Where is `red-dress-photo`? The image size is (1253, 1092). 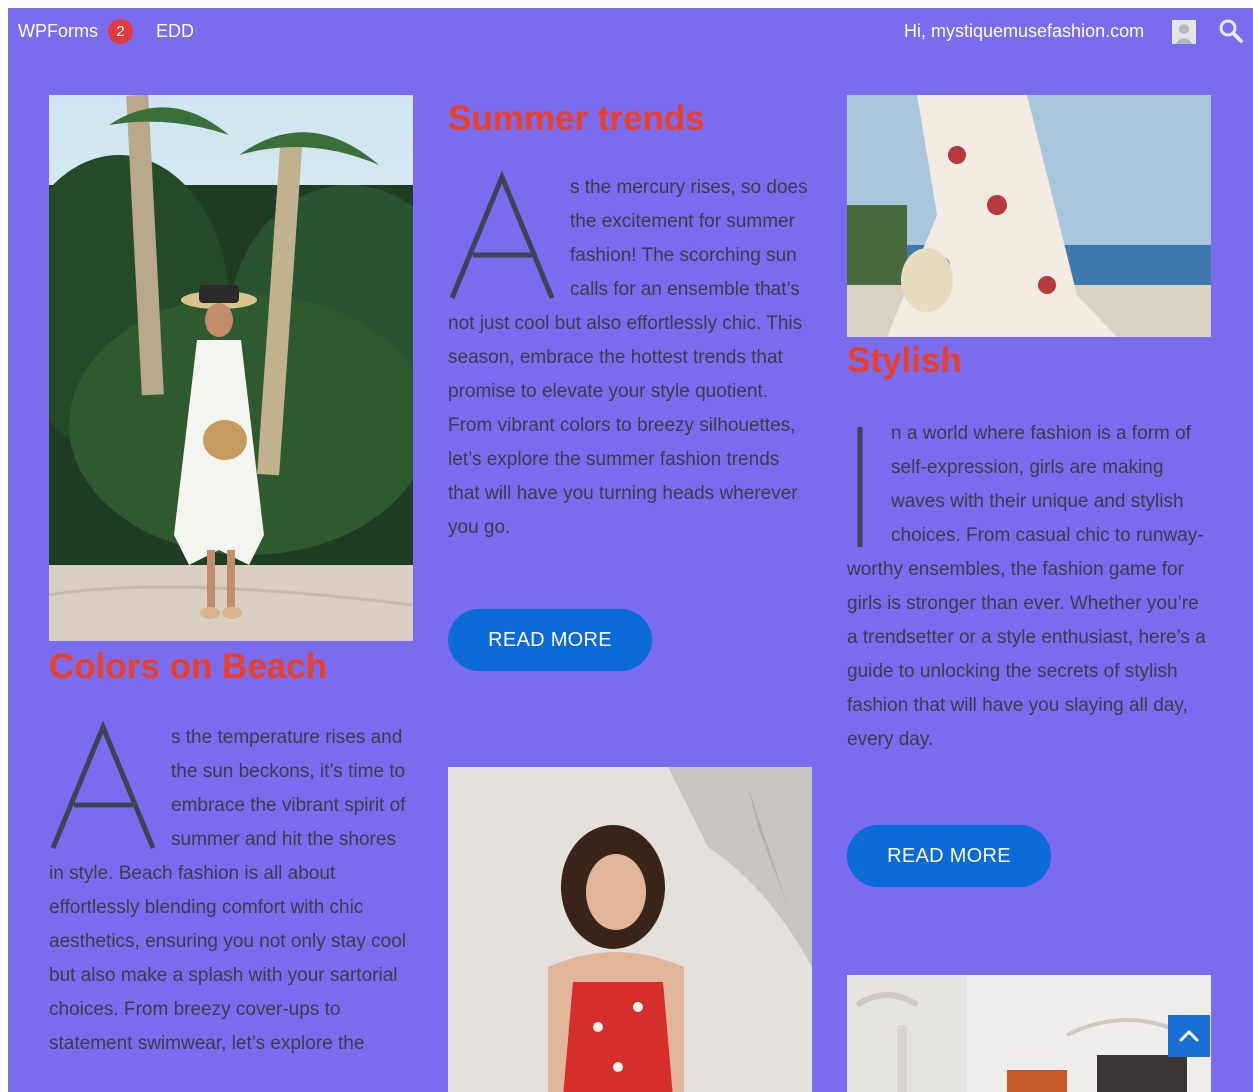
red-dress-photo is located at coordinates (630, 929).